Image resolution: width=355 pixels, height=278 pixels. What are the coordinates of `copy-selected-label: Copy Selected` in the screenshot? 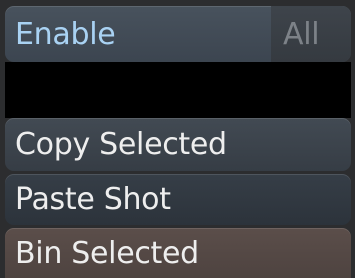 It's located at (121, 144).